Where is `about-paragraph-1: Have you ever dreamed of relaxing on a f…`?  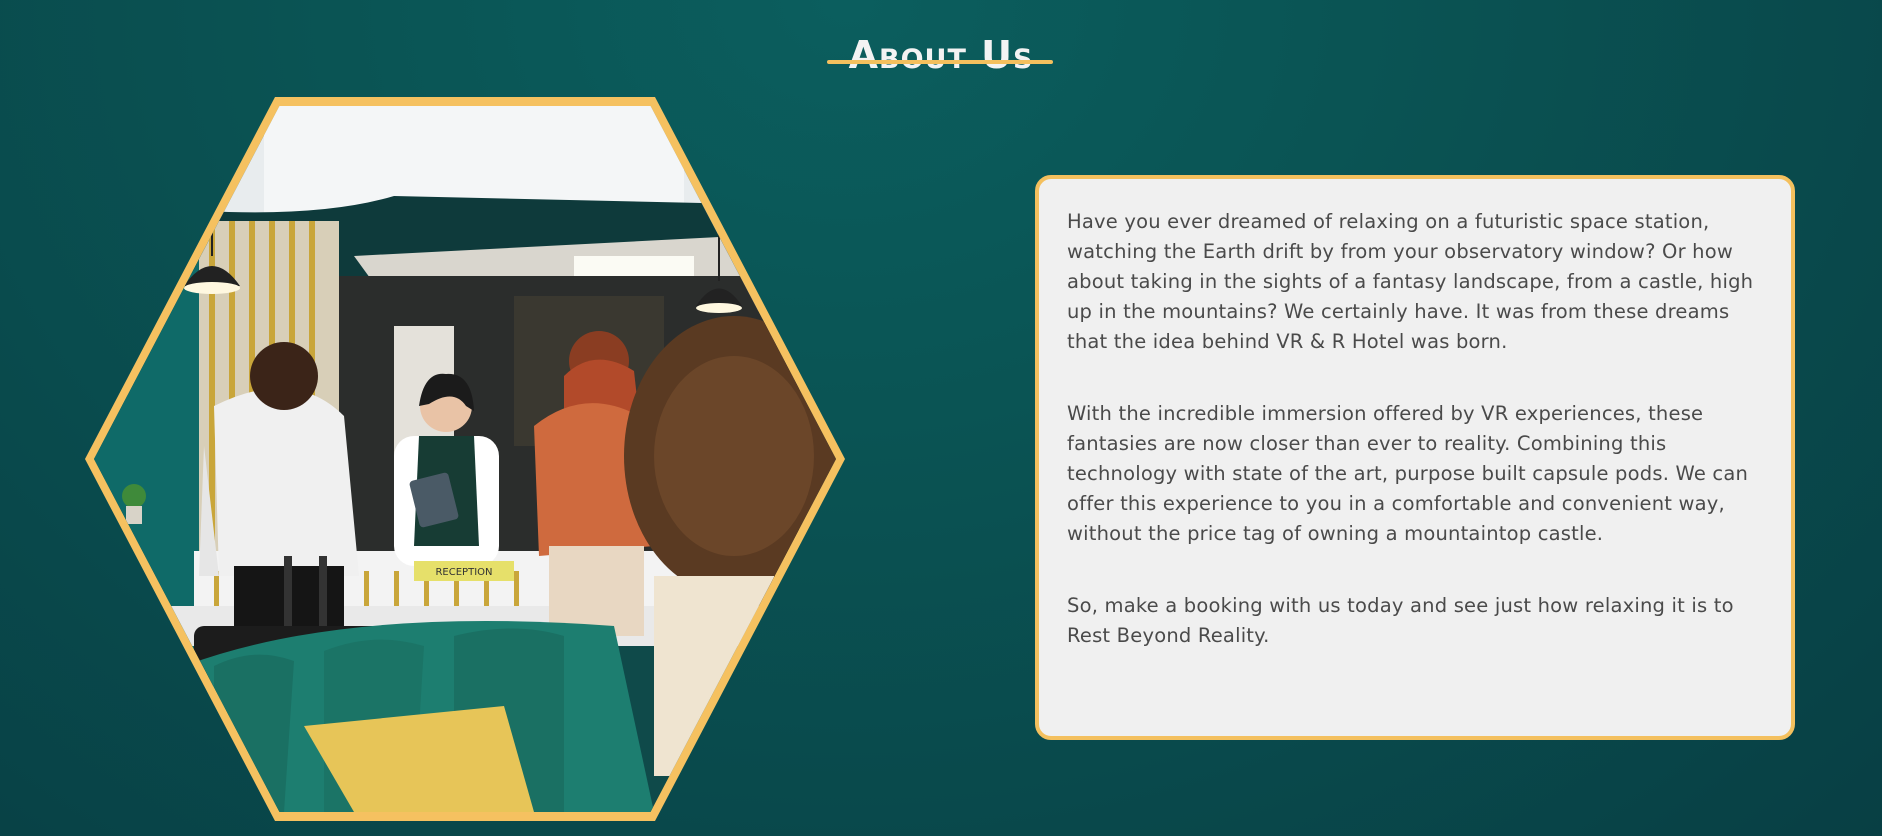
about-paragraph-1: Have you ever dreamed of relaxing on a f… is located at coordinates (1410, 281).